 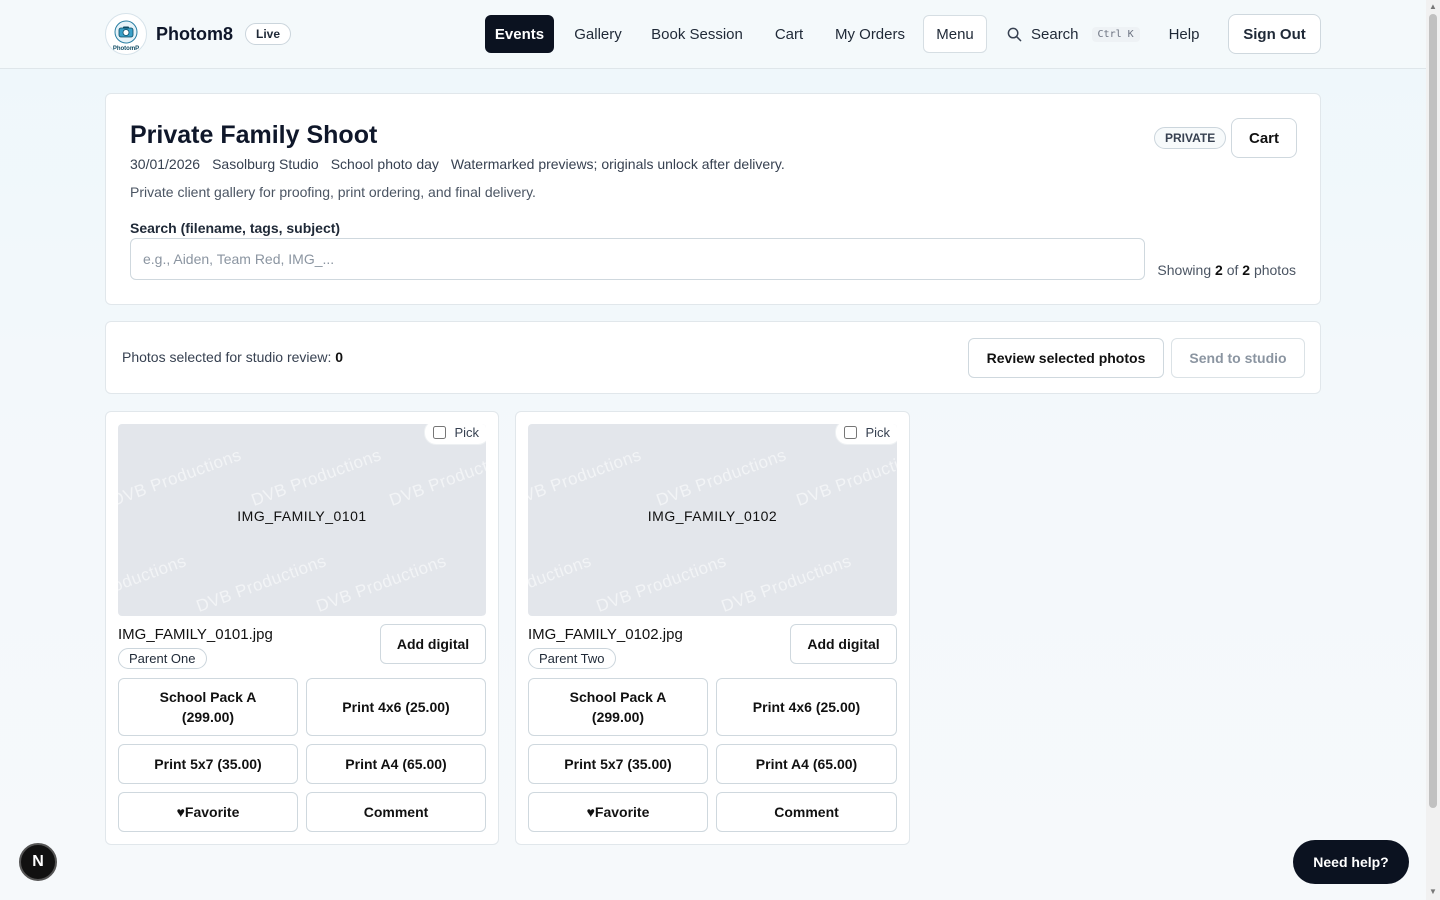 I want to click on photo-preview-label: IMG_FAMILY_0102, so click(x=712, y=516).